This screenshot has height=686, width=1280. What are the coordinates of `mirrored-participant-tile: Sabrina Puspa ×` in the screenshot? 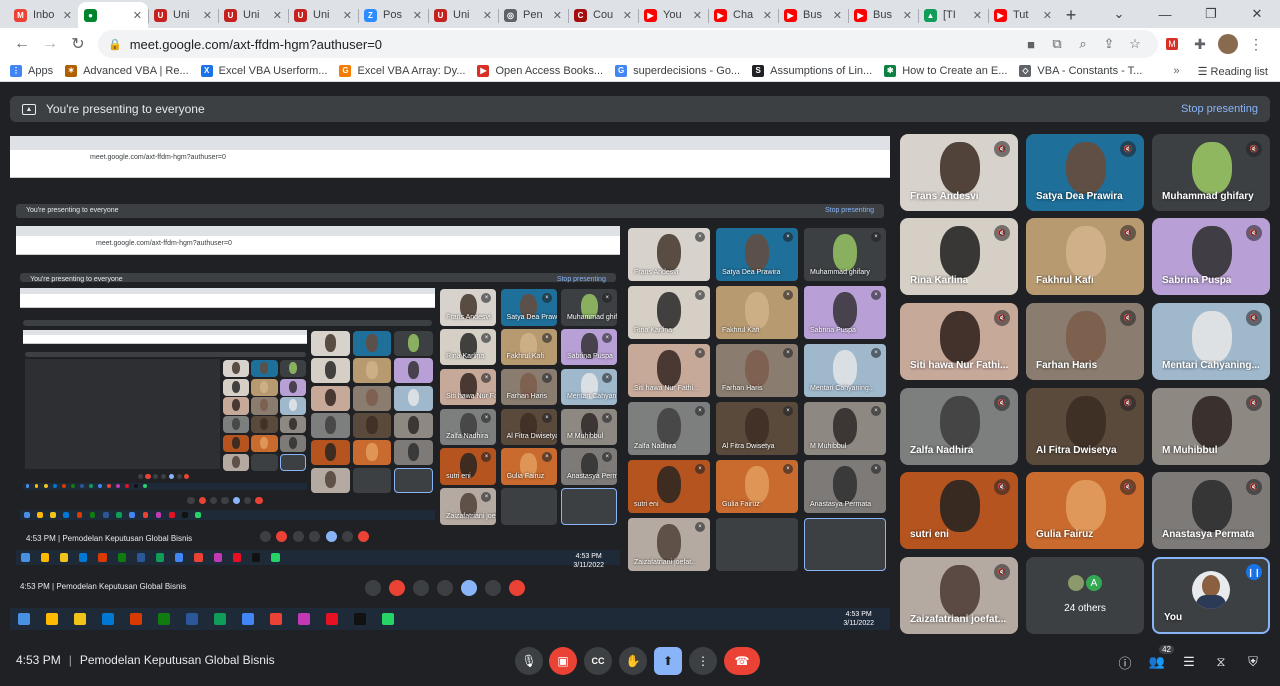 It's located at (845, 312).